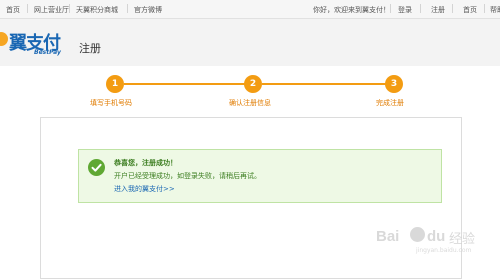 The height and width of the screenshot is (279, 500). What do you see at coordinates (34, 44) in the screenshot?
I see `bestpay-logo: 翼支付 BestPay` at bounding box center [34, 44].